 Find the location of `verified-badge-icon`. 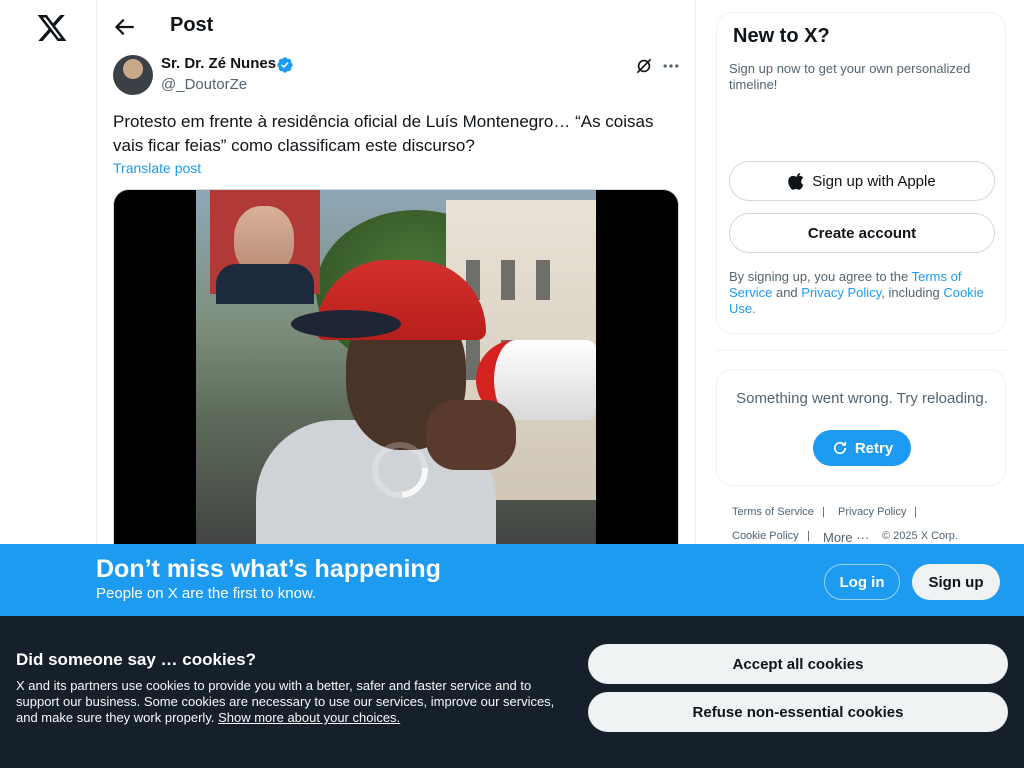

verified-badge-icon is located at coordinates (285, 65).